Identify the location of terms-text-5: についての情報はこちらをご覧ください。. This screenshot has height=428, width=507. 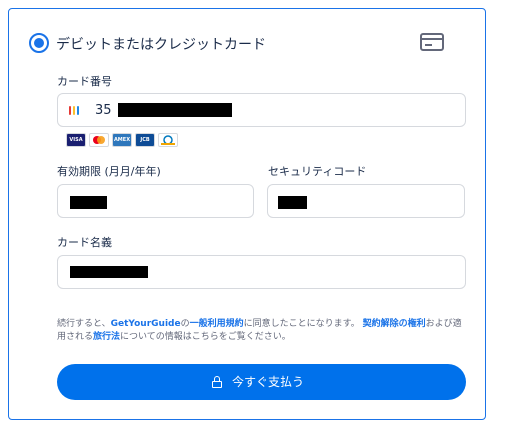
(205, 337).